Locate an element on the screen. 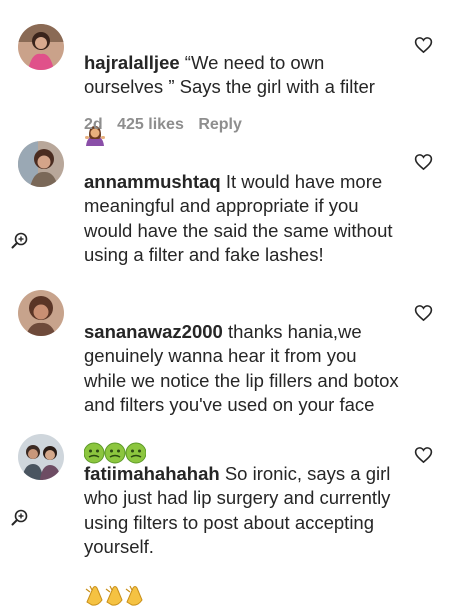 The height and width of the screenshot is (613, 457). comment-meta: 2d 425 likes Reply is located at coordinates (168, 125).